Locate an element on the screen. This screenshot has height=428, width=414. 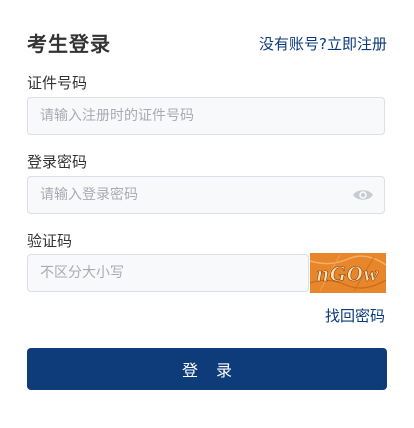
login-header: 考生登录 没有账号?立即注册 is located at coordinates (207, 42).